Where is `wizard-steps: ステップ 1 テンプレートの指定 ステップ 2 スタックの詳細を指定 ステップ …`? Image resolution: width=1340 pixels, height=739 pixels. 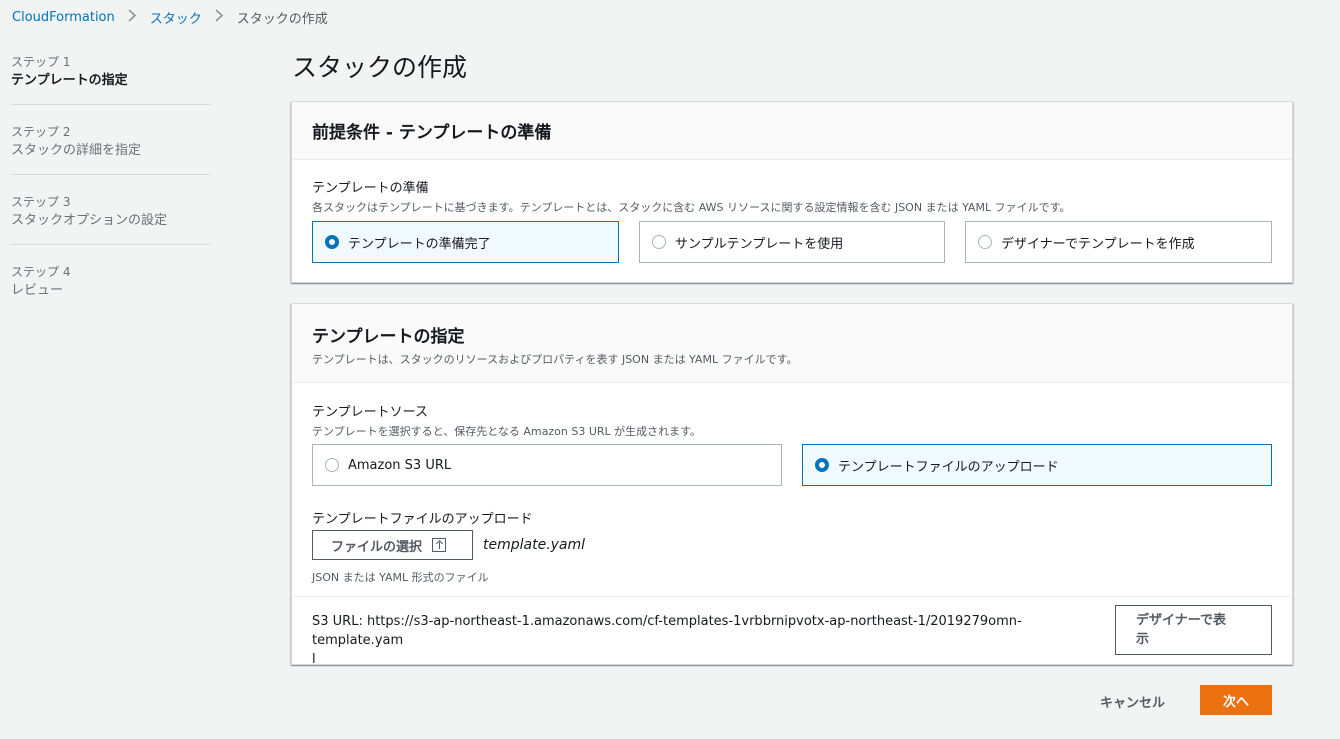 wizard-steps: ステップ 1 テンプレートの指定 ステップ 2 スタックの詳細を指定 ステップ … is located at coordinates (111, 177).